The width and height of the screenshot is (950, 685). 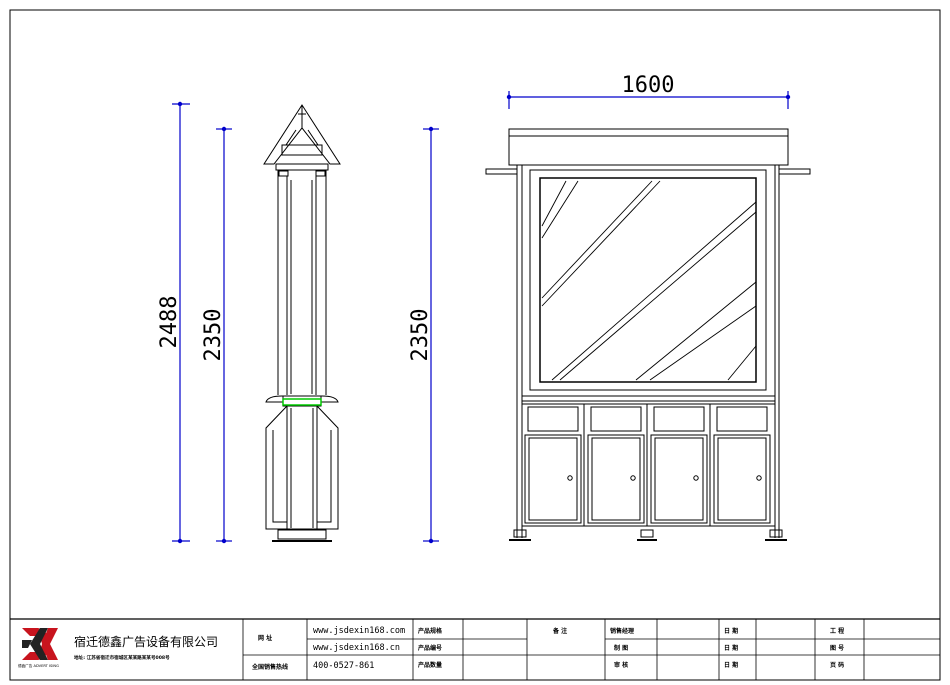 What do you see at coordinates (430, 631) in the screenshot?
I see `product-spec-label: 产品规格` at bounding box center [430, 631].